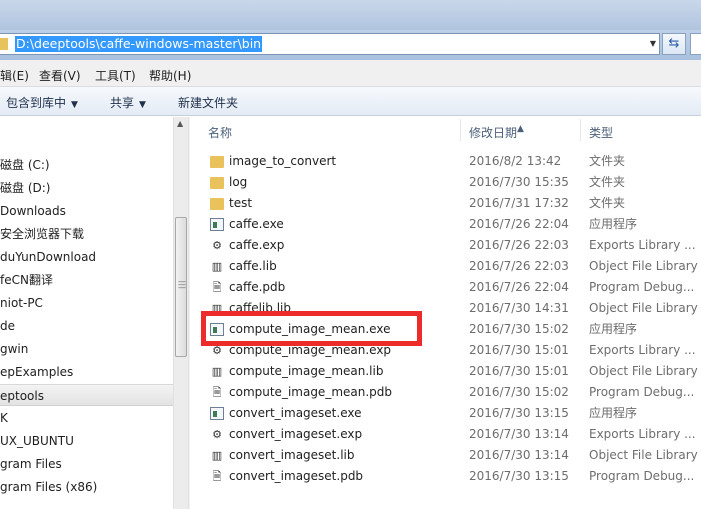 This screenshot has width=701, height=509. Describe the element at coordinates (86, 188) in the screenshot. I see `nav-item: 磁盘 (D:)` at that location.